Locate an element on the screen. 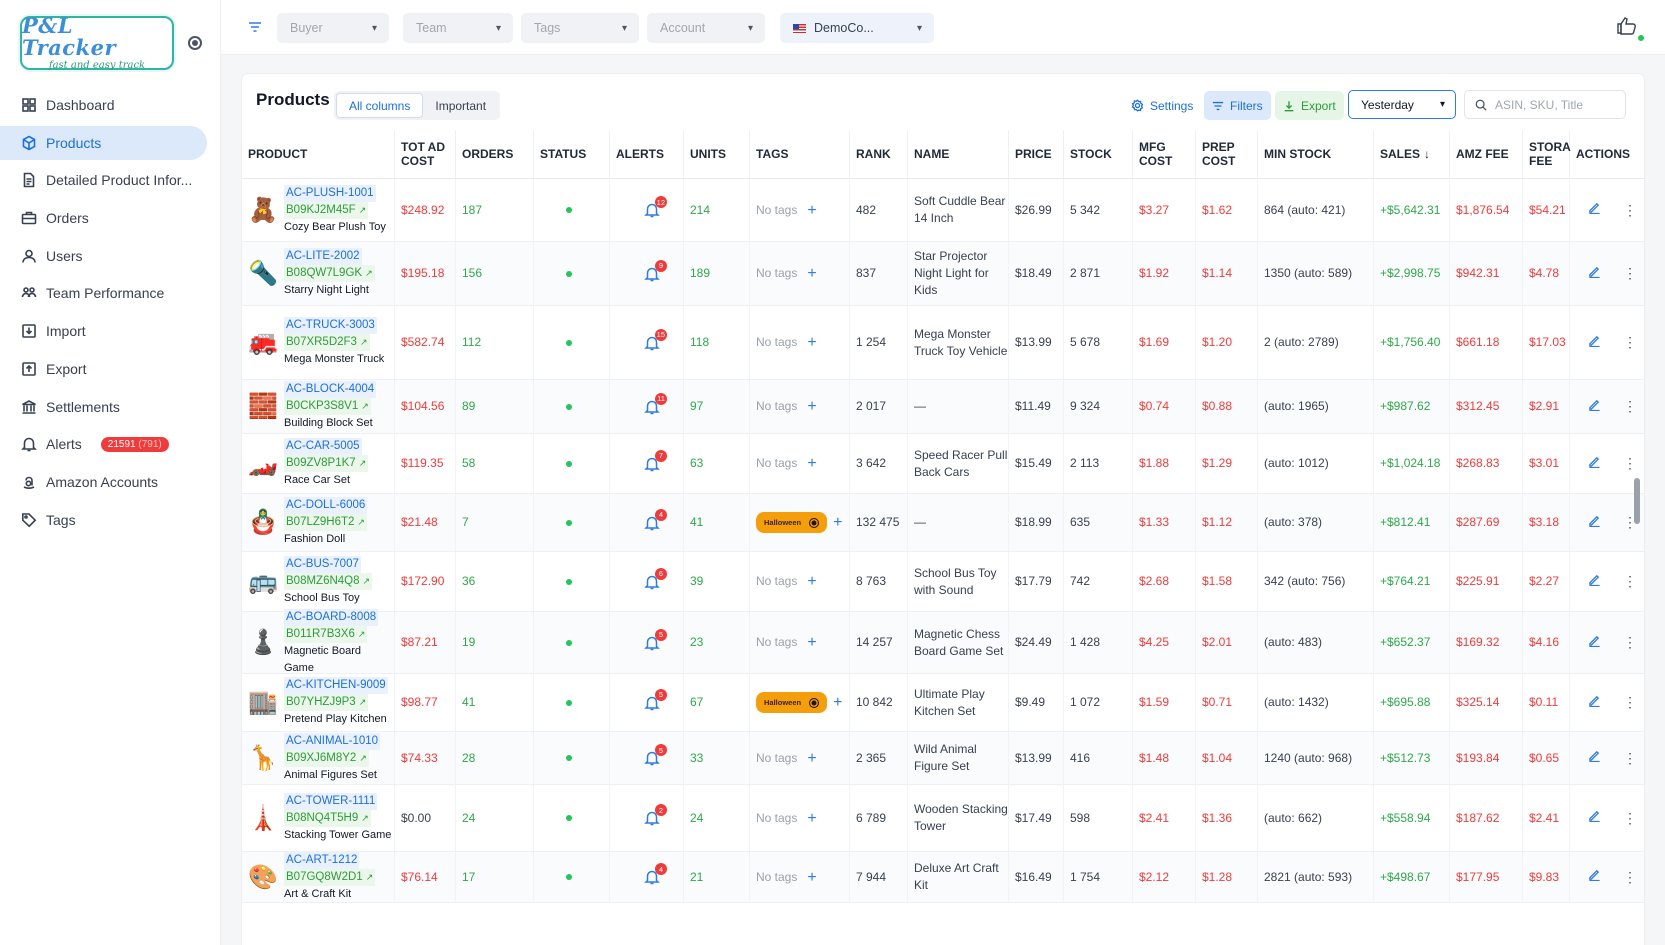  product-asin-link: B07YHZJ9P3 ↗ is located at coordinates (326, 702).